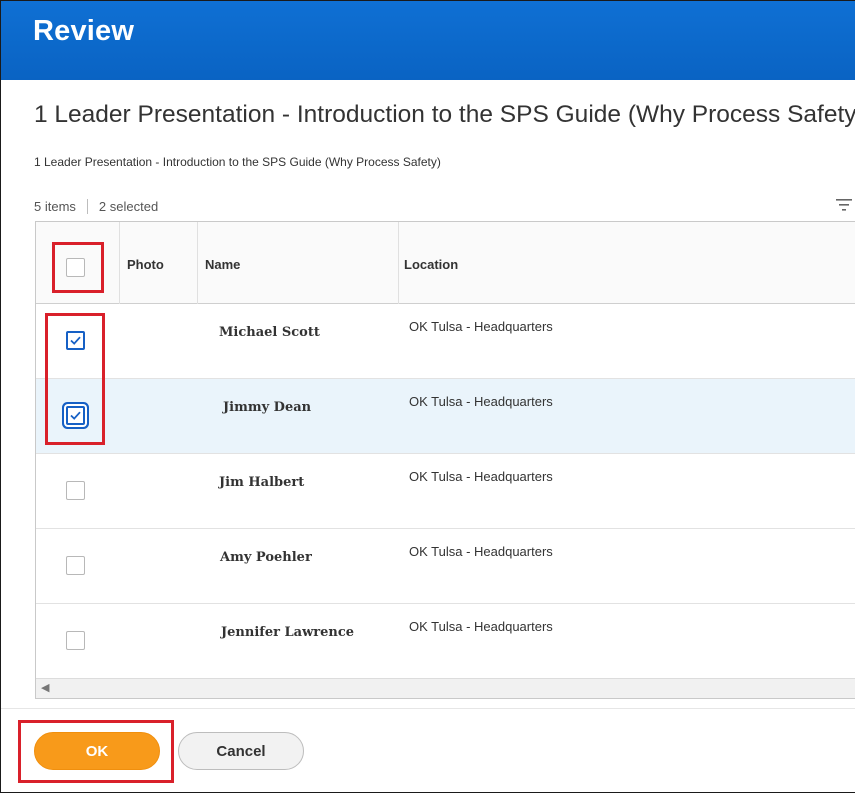  Describe the element at coordinates (87, 206) in the screenshot. I see `count-divider` at that location.